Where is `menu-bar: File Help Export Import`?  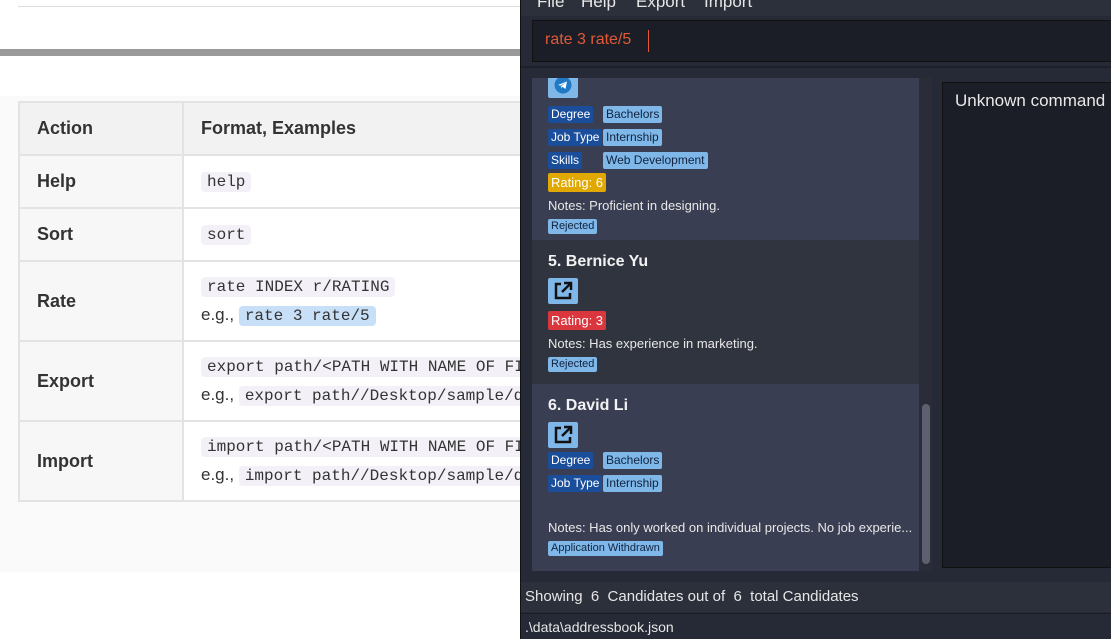
menu-bar: File Help Export Import is located at coordinates (816, 8).